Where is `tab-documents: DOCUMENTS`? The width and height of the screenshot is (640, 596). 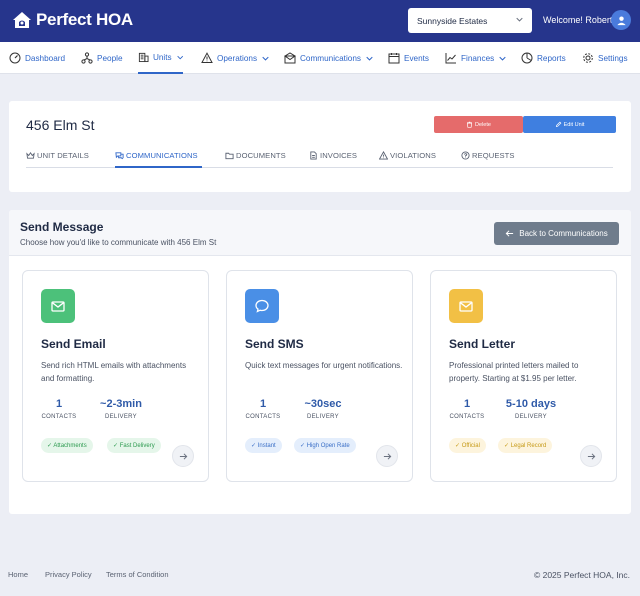 tab-documents: DOCUMENTS is located at coordinates (255, 158).